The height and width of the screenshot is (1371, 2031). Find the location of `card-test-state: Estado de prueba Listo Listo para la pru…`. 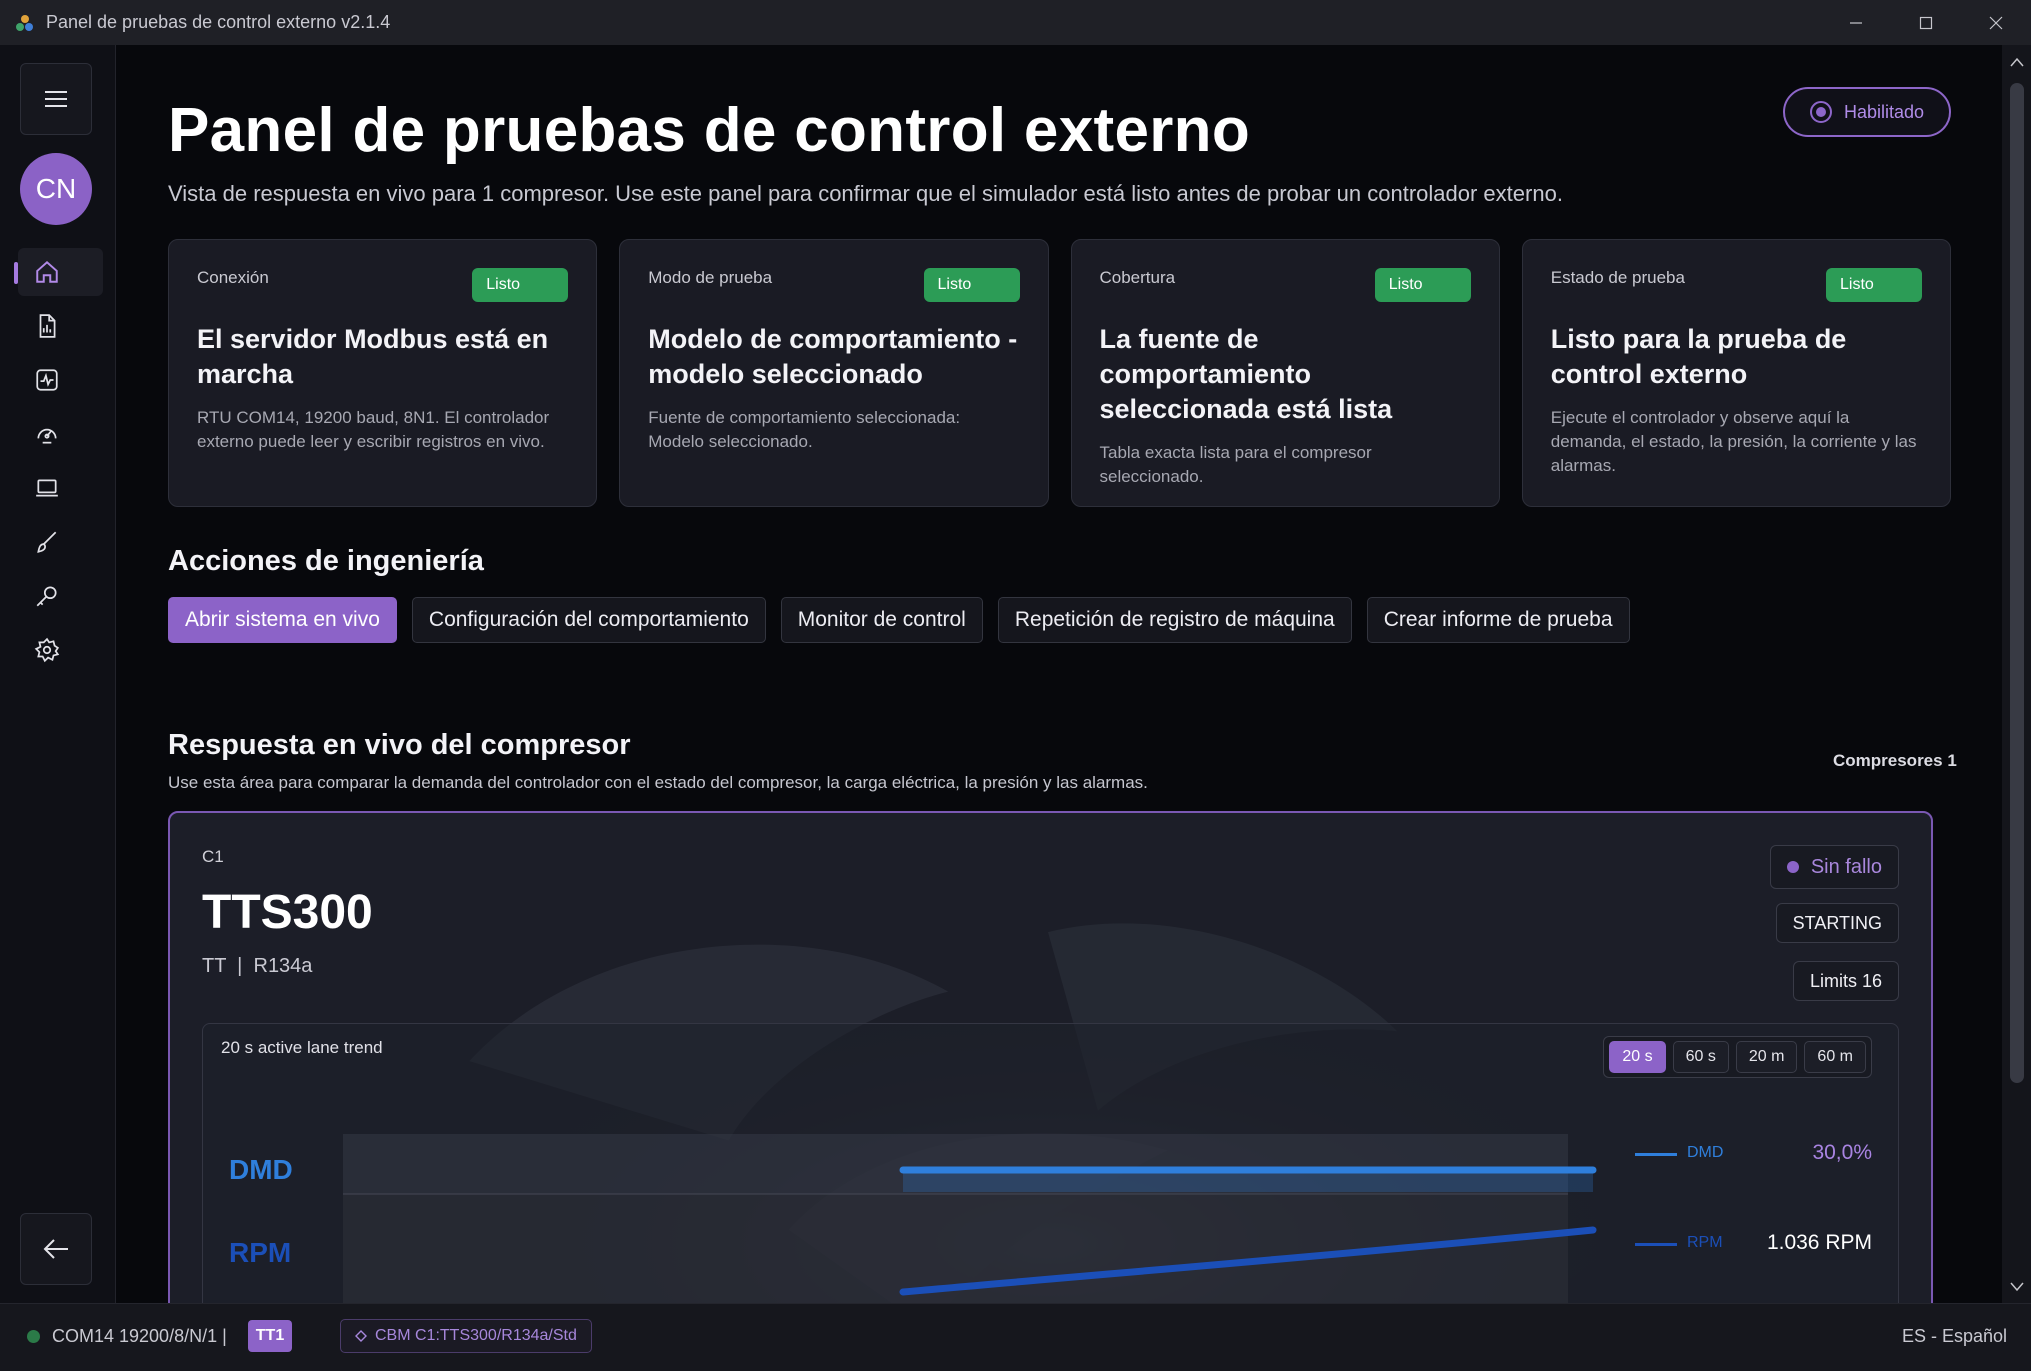

card-test-state: Estado de prueba Listo Listo para la pru… is located at coordinates (1736, 373).